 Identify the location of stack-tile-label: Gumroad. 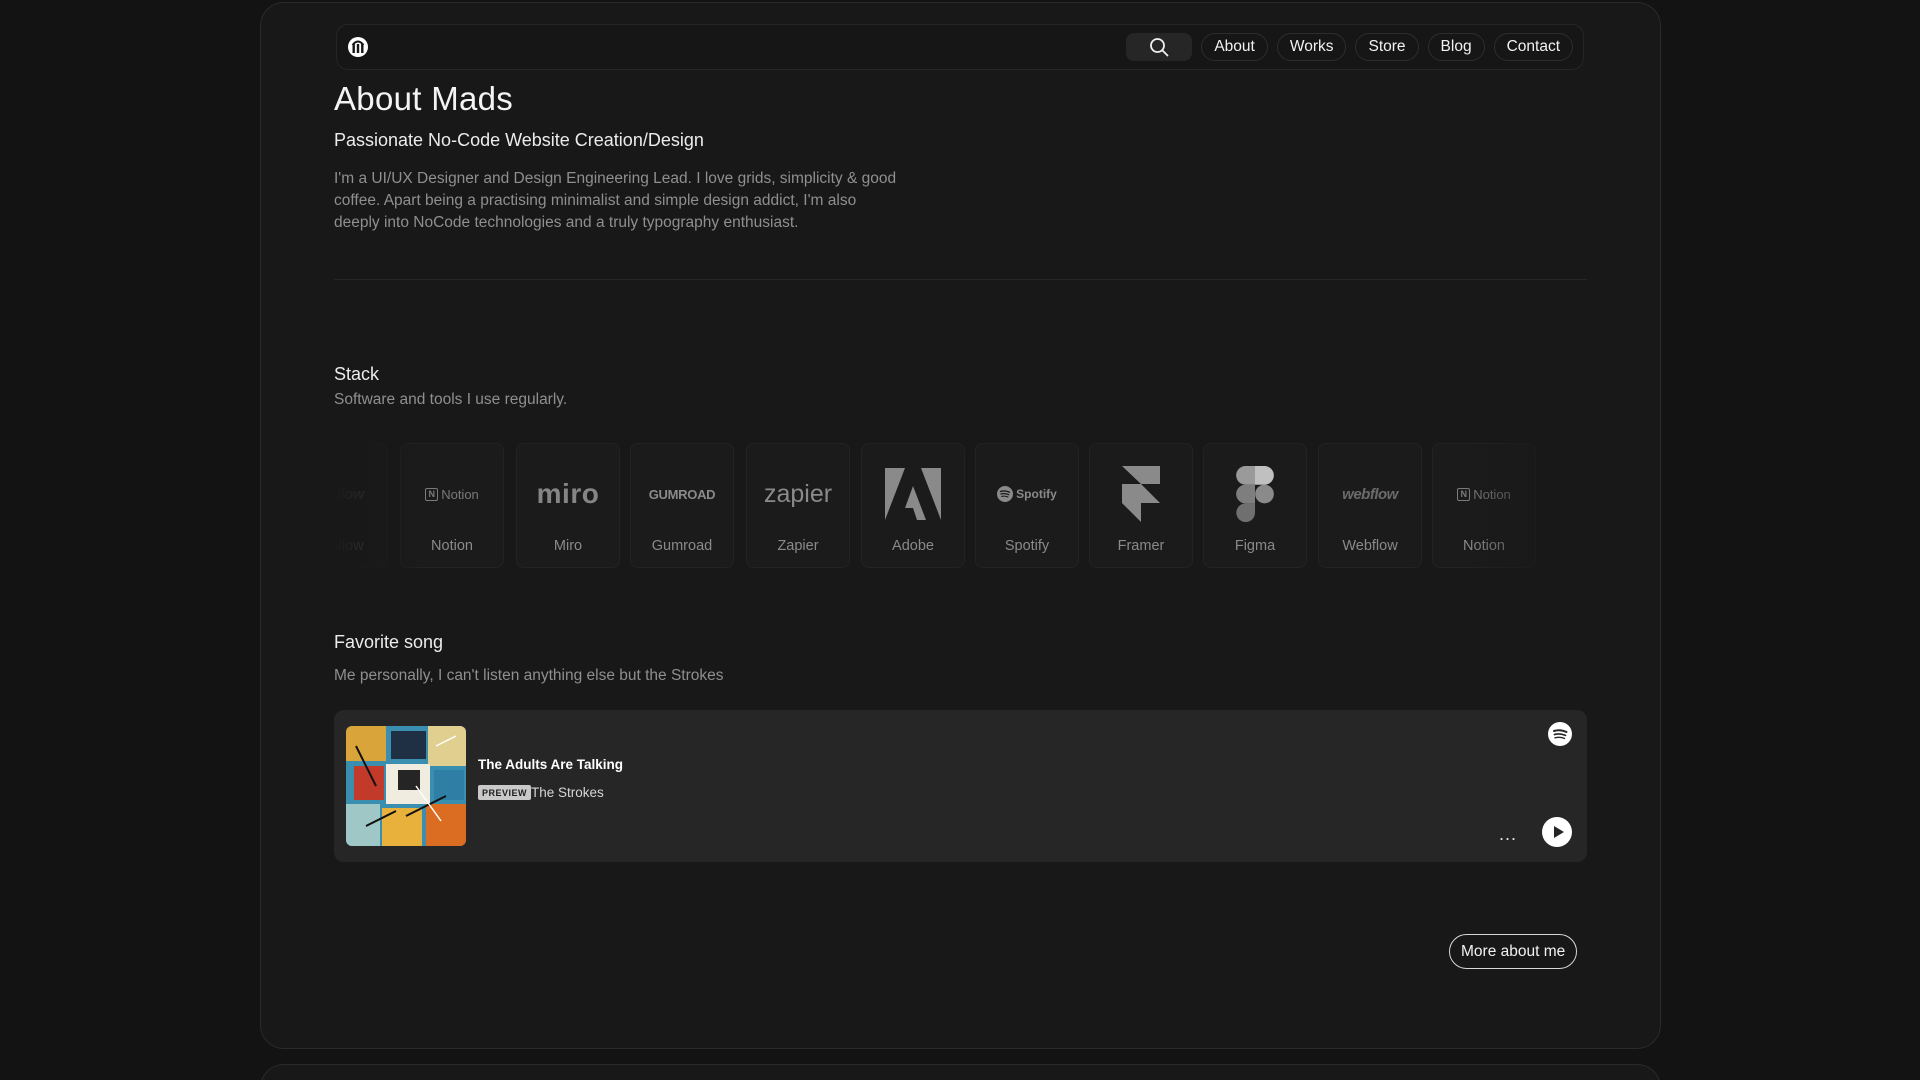
(682, 546).